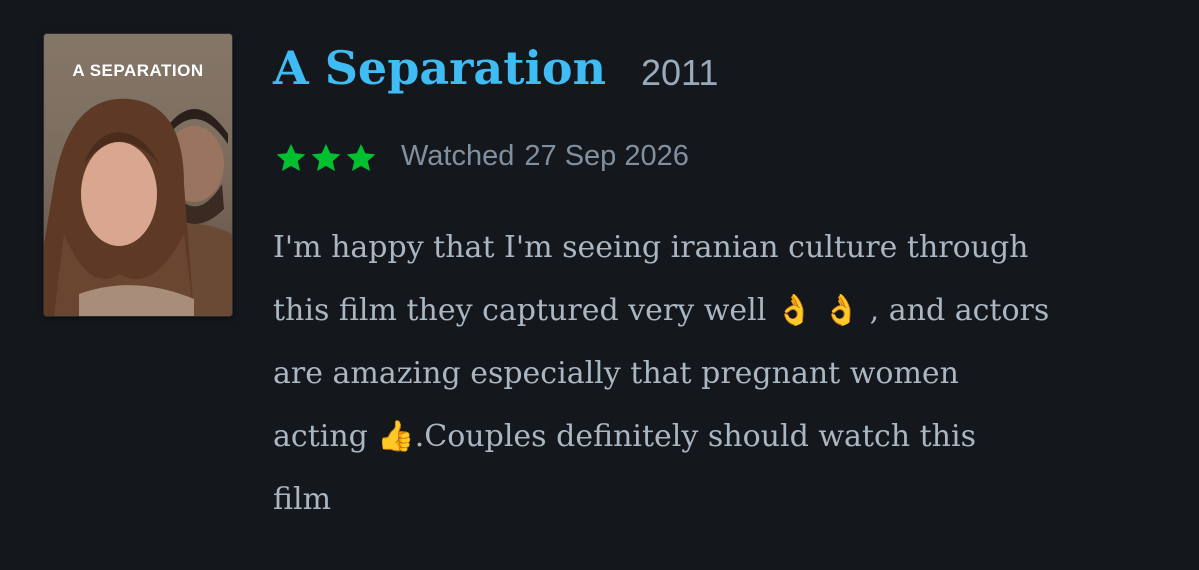 This screenshot has width=1199, height=570. What do you see at coordinates (138, 70) in the screenshot?
I see `poster-title: A SEPARATION` at bounding box center [138, 70].